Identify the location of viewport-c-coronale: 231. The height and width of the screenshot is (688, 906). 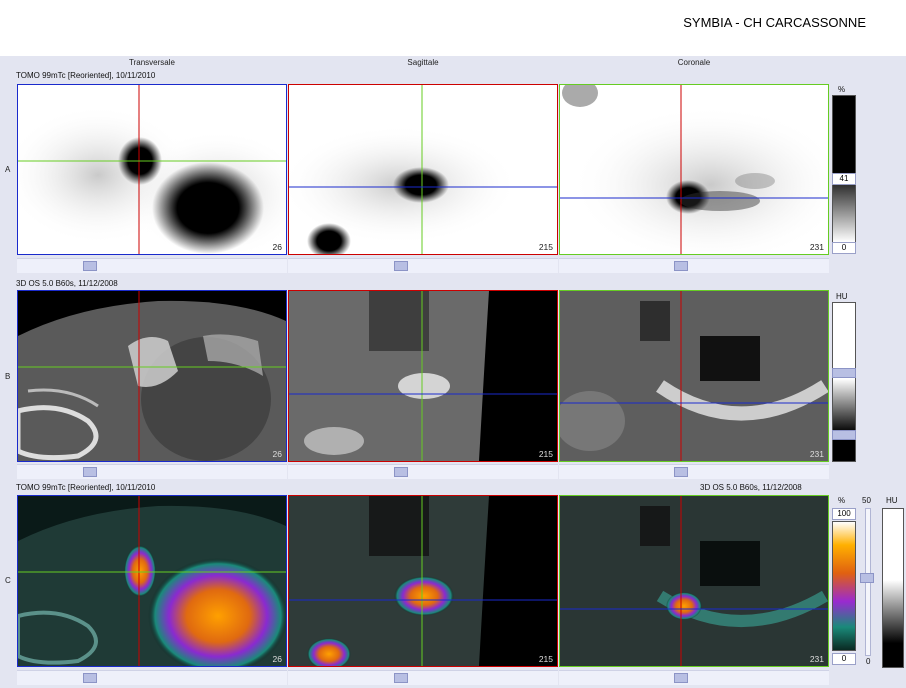
(694, 581).